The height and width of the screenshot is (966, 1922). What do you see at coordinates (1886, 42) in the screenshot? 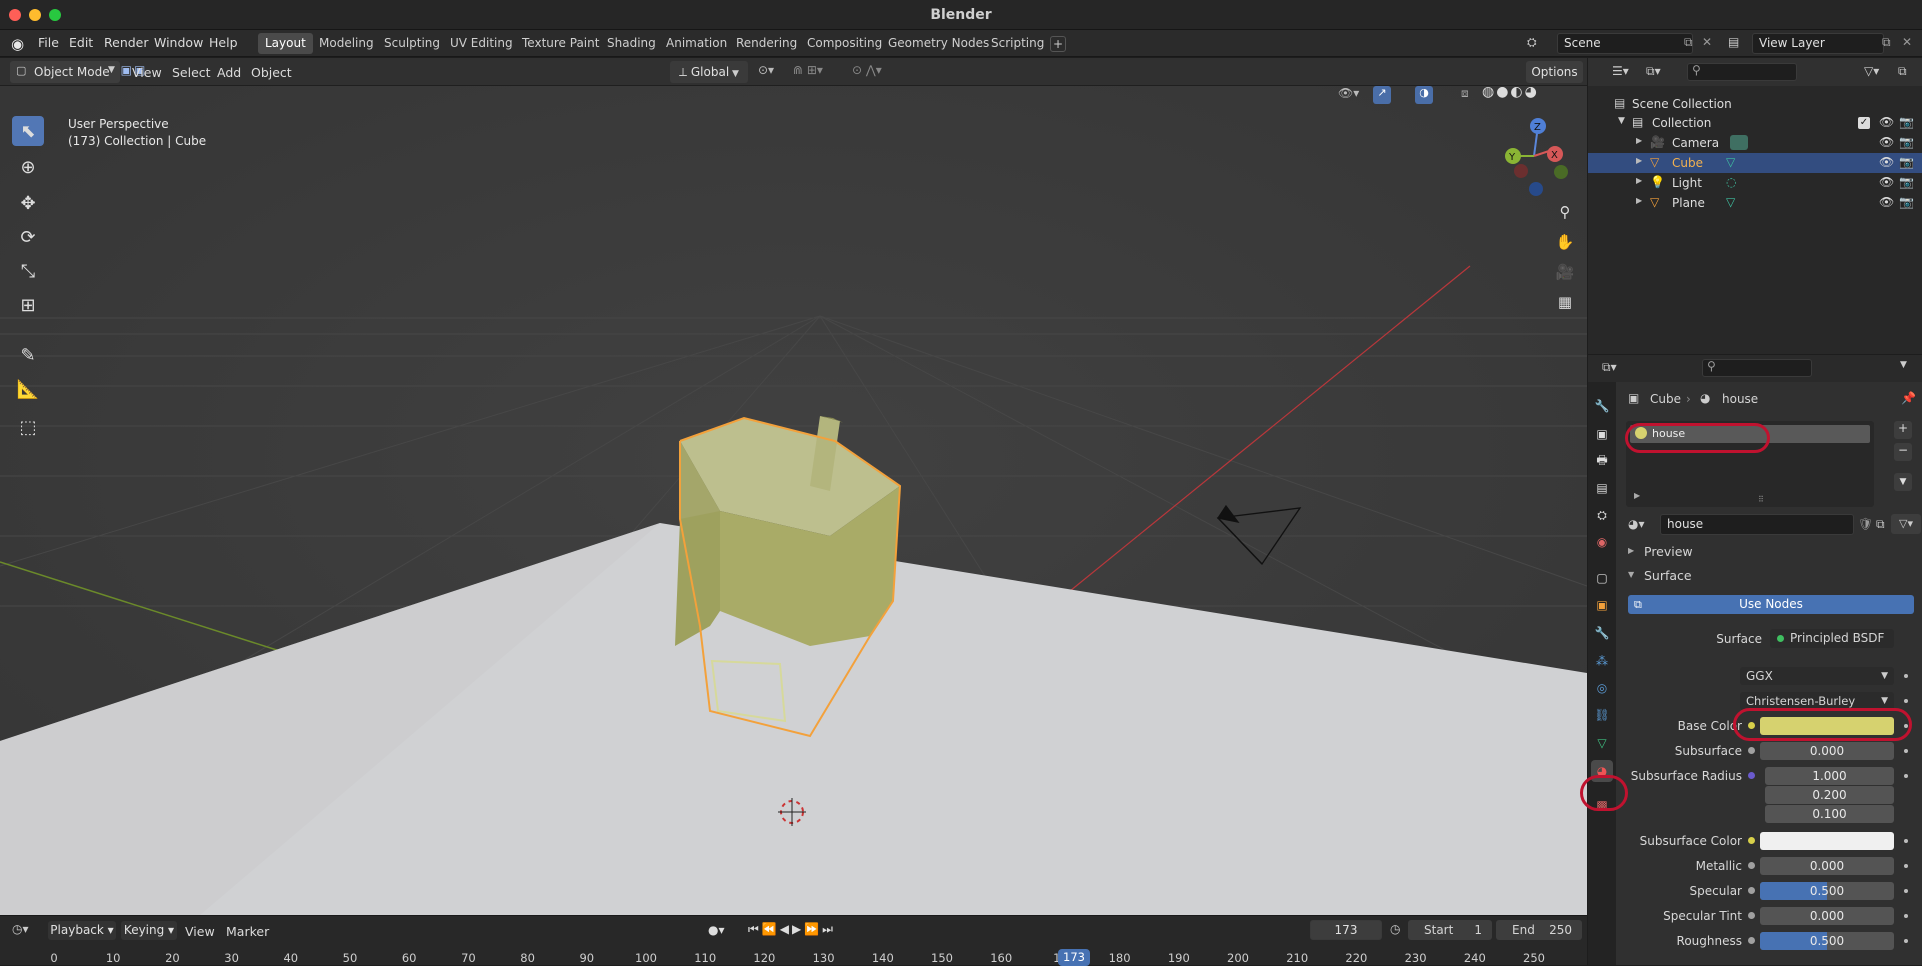
I see `new-view-layer-icon: ⧉` at bounding box center [1886, 42].